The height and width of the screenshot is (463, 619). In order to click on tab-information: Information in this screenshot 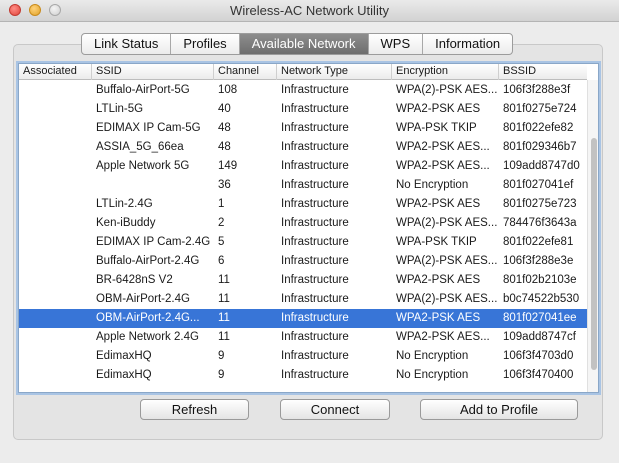, I will do `click(467, 44)`.